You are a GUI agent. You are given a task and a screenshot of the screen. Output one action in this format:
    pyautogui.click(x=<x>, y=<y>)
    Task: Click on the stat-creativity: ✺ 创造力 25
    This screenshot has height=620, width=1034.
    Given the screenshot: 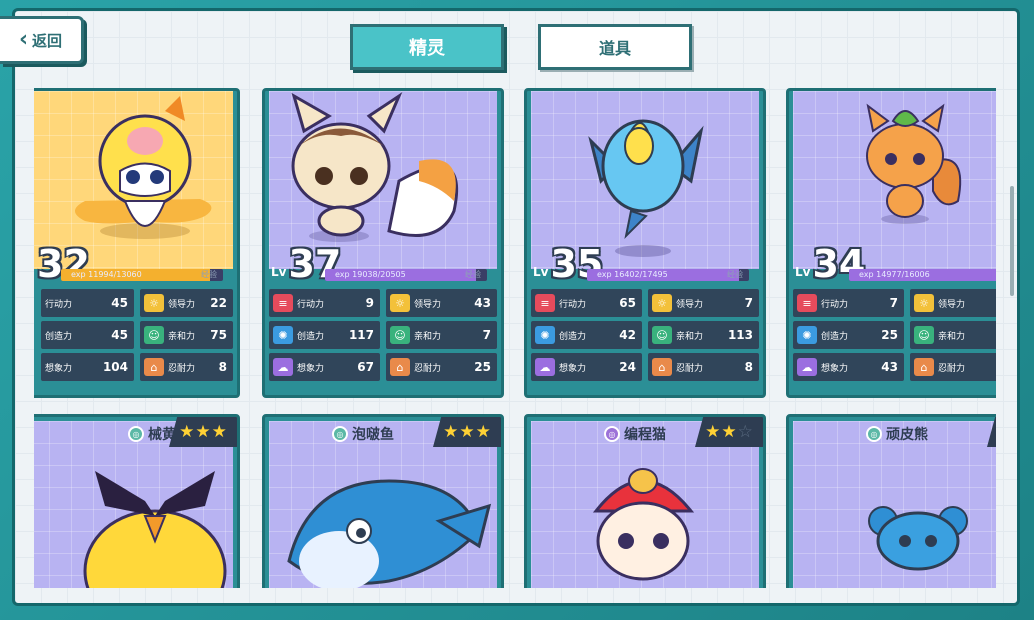 What is the action you would take?
    pyautogui.click(x=848, y=335)
    